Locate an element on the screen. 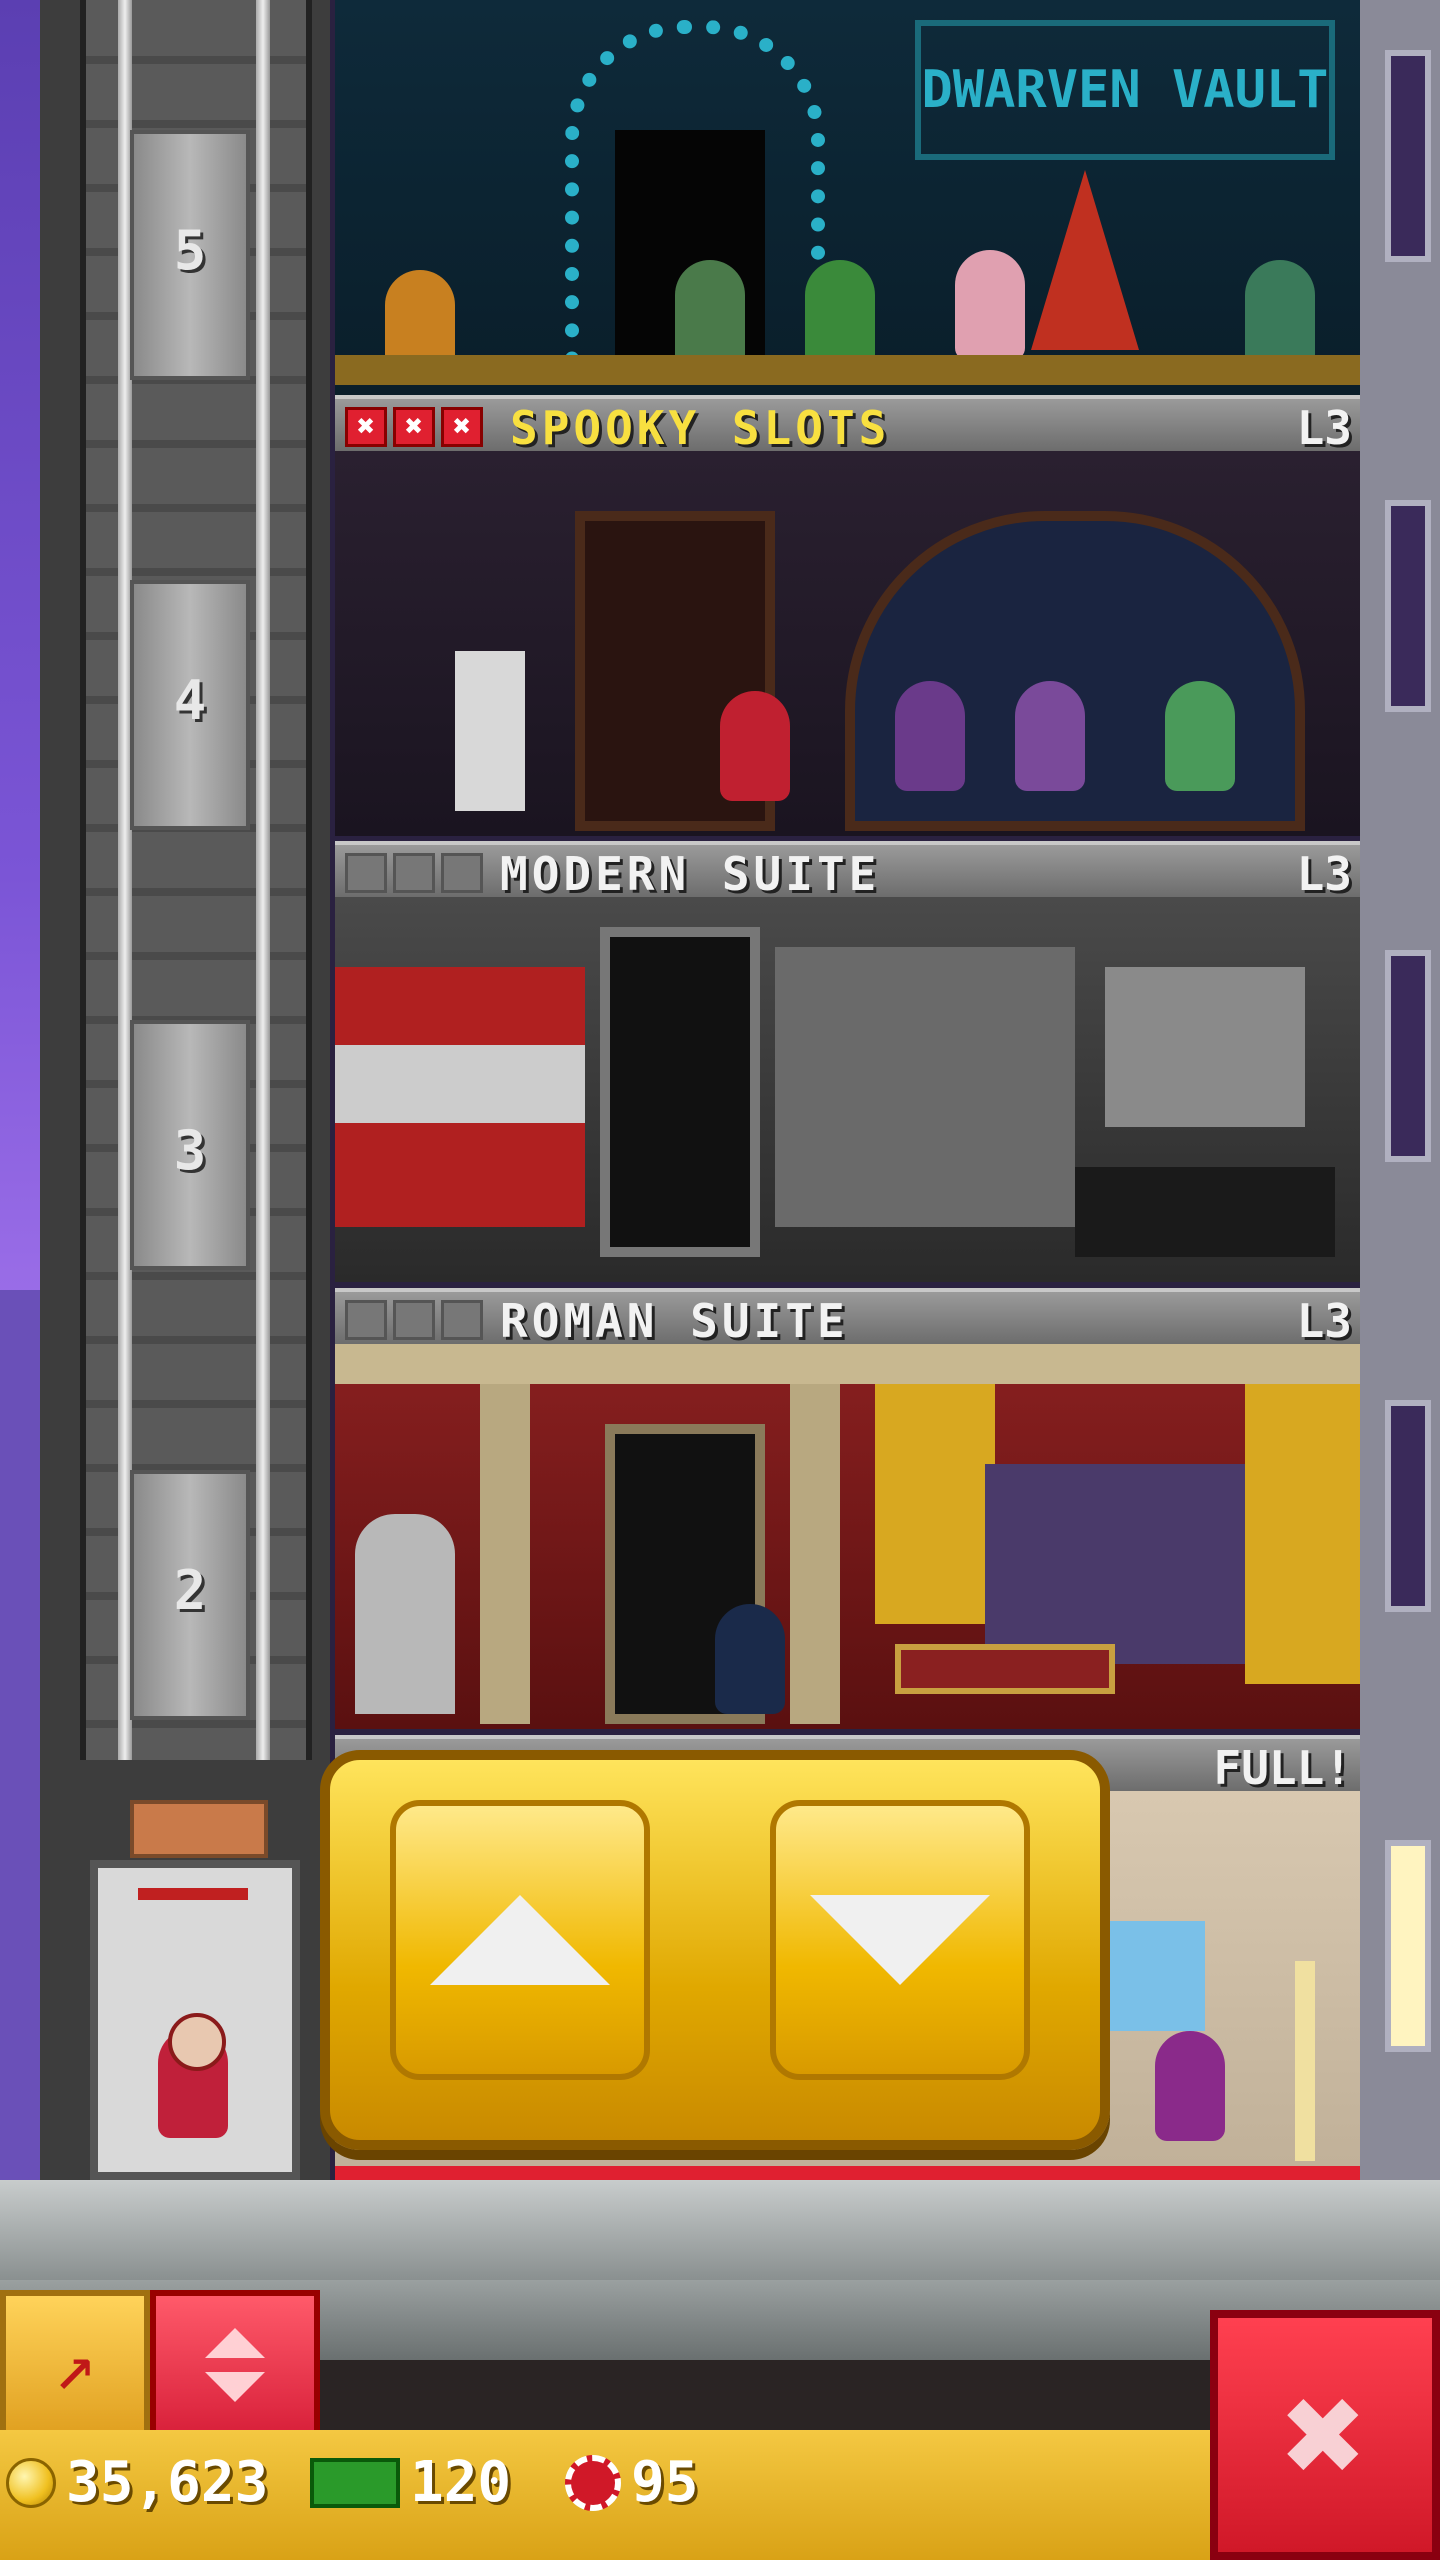  bux-icon is located at coordinates (355, 2482).